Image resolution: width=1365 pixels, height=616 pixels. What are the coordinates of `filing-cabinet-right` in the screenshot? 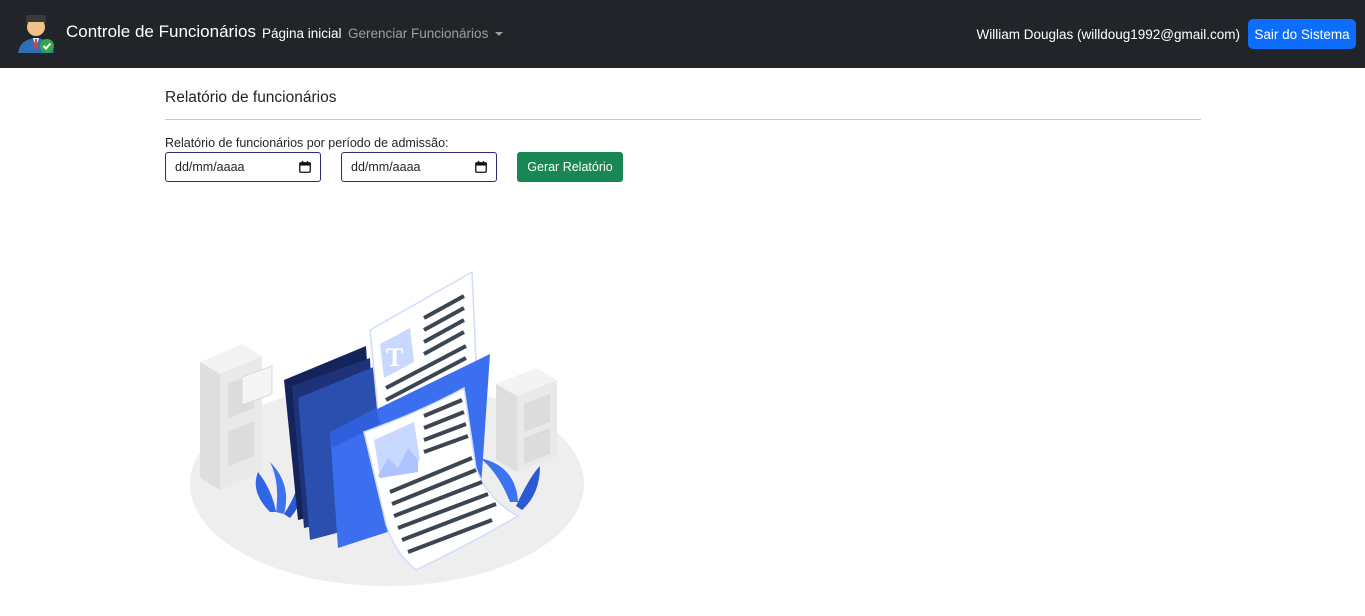 It's located at (526, 420).